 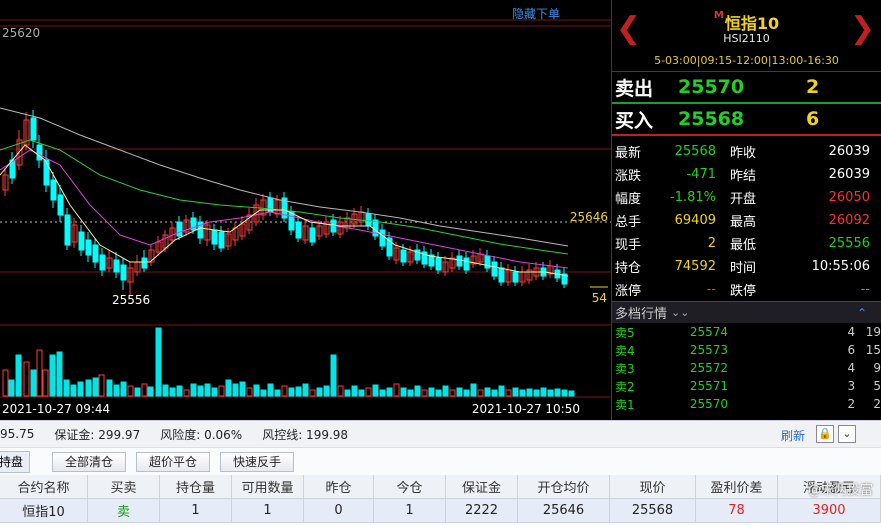 I want to click on quick-reverse-button: 快速反手, so click(x=257, y=461).